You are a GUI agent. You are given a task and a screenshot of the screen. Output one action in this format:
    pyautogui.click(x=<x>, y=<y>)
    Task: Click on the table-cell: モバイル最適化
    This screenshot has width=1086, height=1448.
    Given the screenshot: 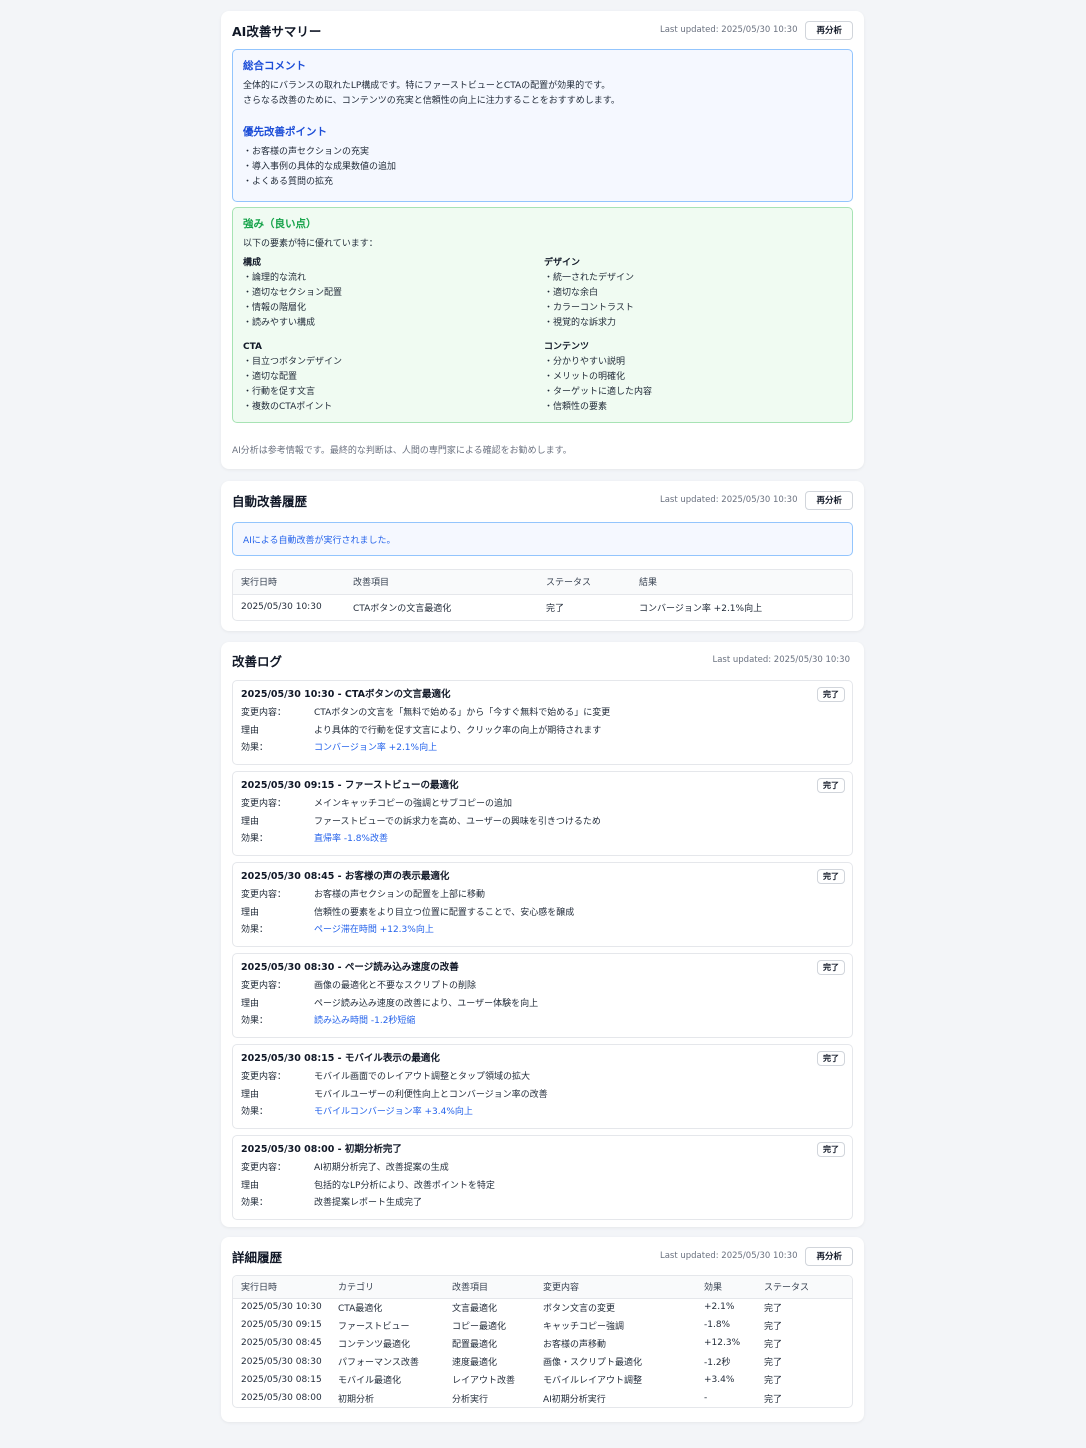 What is the action you would take?
    pyautogui.click(x=370, y=1381)
    